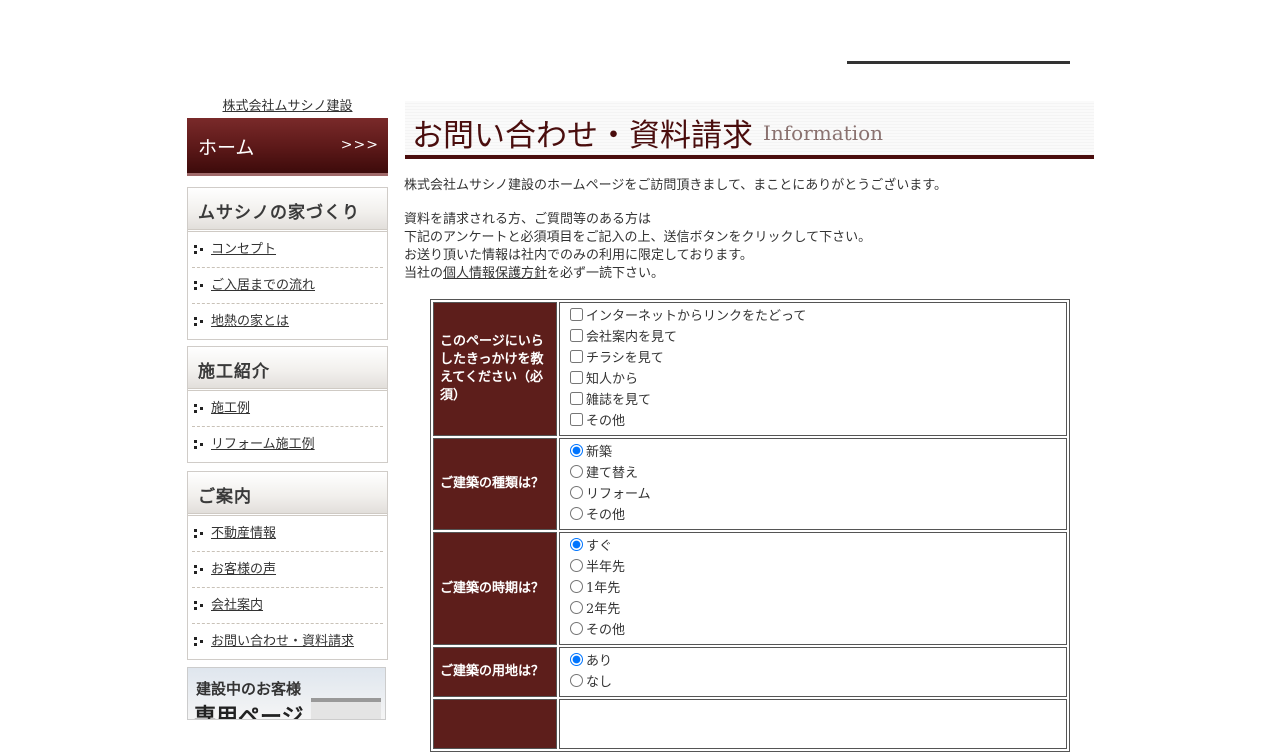 Image resolution: width=1280 pixels, height=752 pixels. I want to click on form-row-next, so click(750, 724).